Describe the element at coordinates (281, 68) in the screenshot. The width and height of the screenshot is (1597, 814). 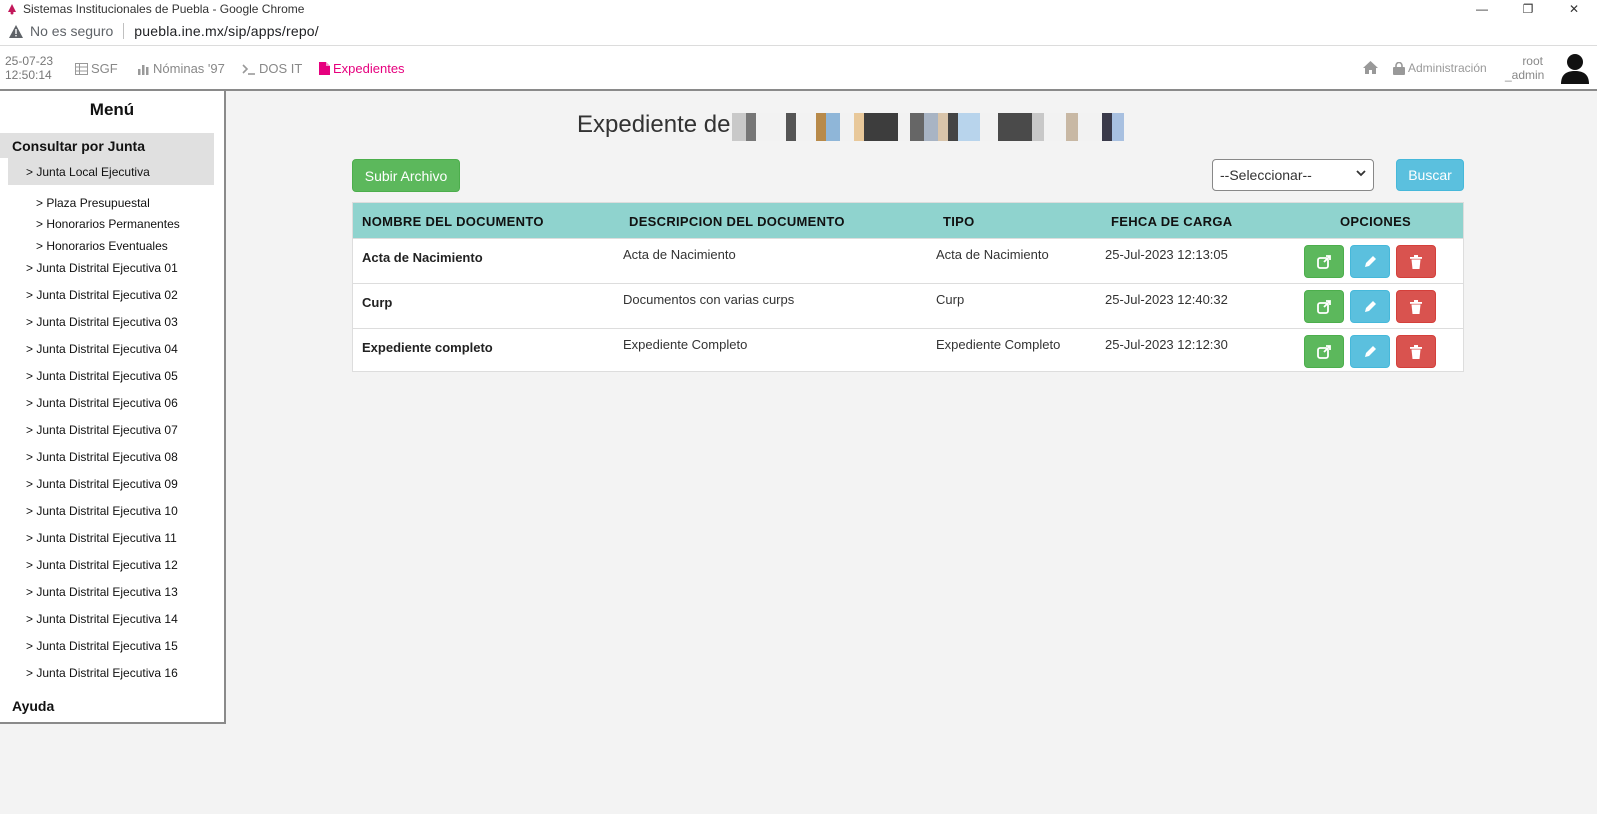
I see `nav-label: DOS IT` at that location.